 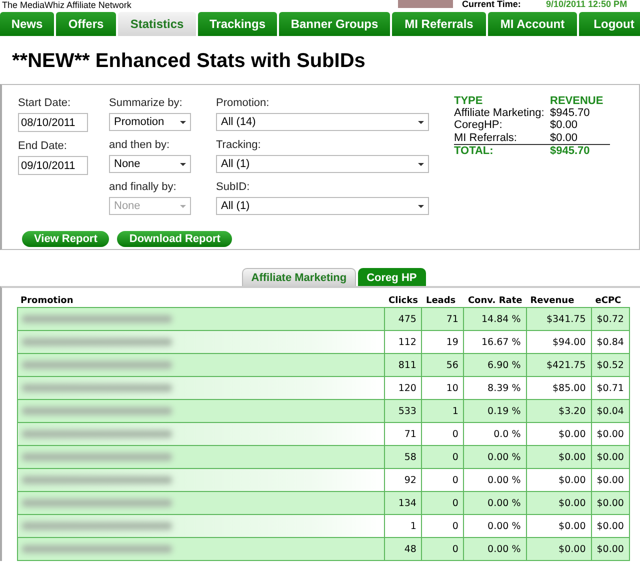 What do you see at coordinates (66, 239) in the screenshot?
I see `report-button: View Report` at bounding box center [66, 239].